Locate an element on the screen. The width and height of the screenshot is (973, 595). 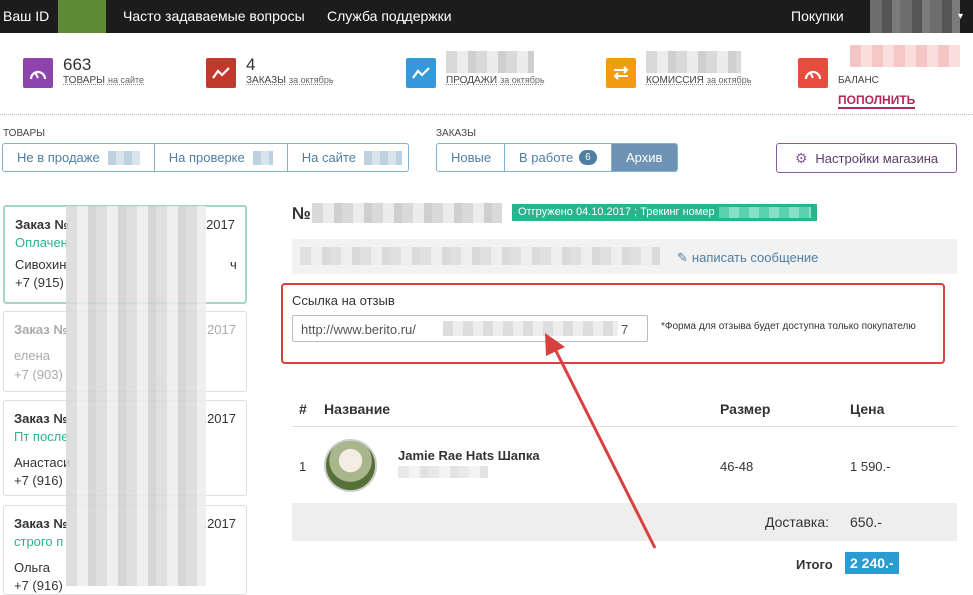
faq-link: Часто задаваемые вопросы is located at coordinates (214, 16).